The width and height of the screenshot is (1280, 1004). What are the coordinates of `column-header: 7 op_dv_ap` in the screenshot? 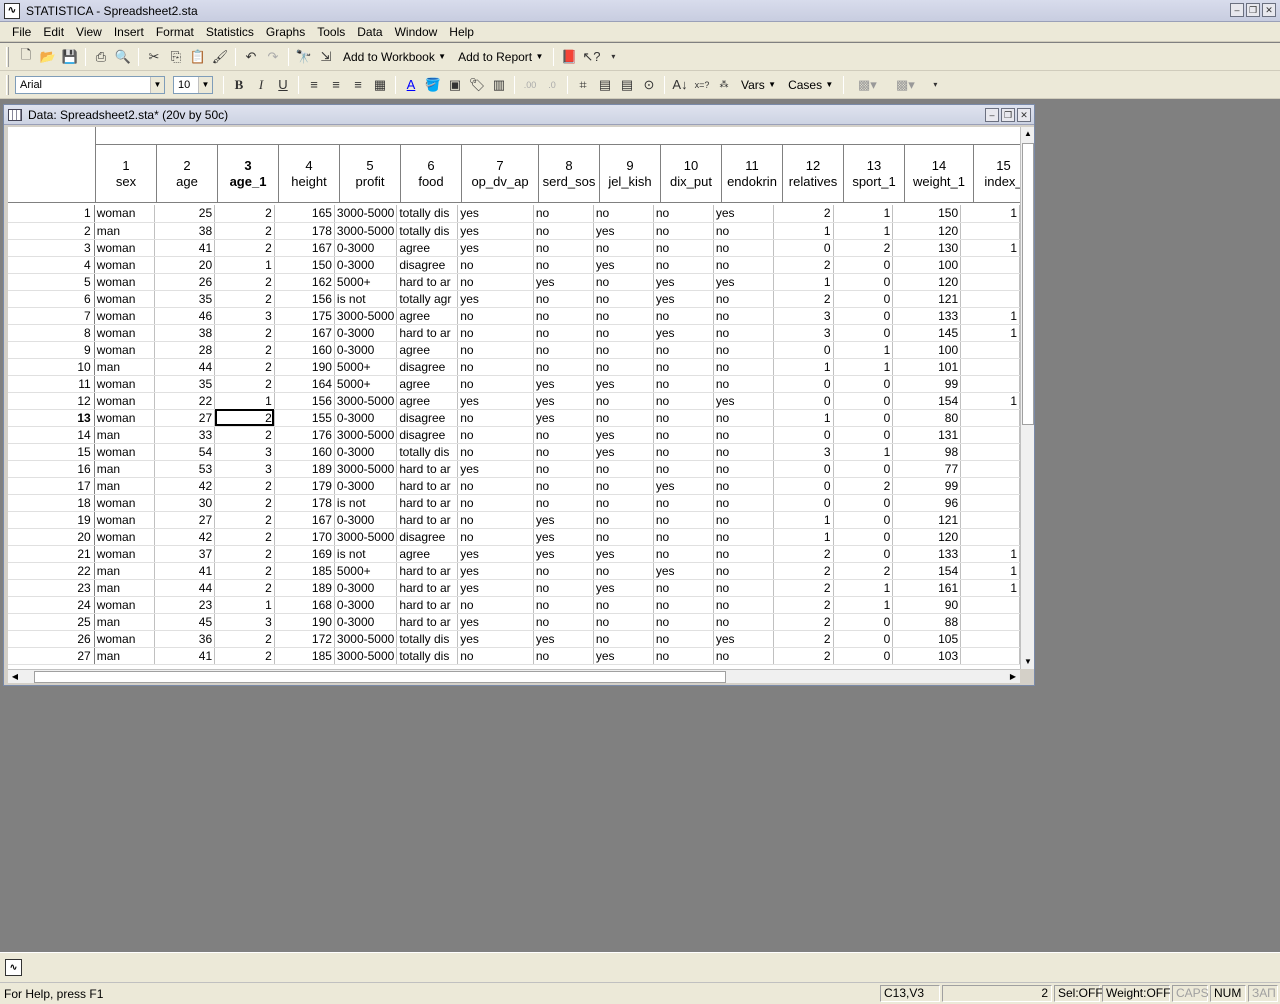 It's located at (500, 173).